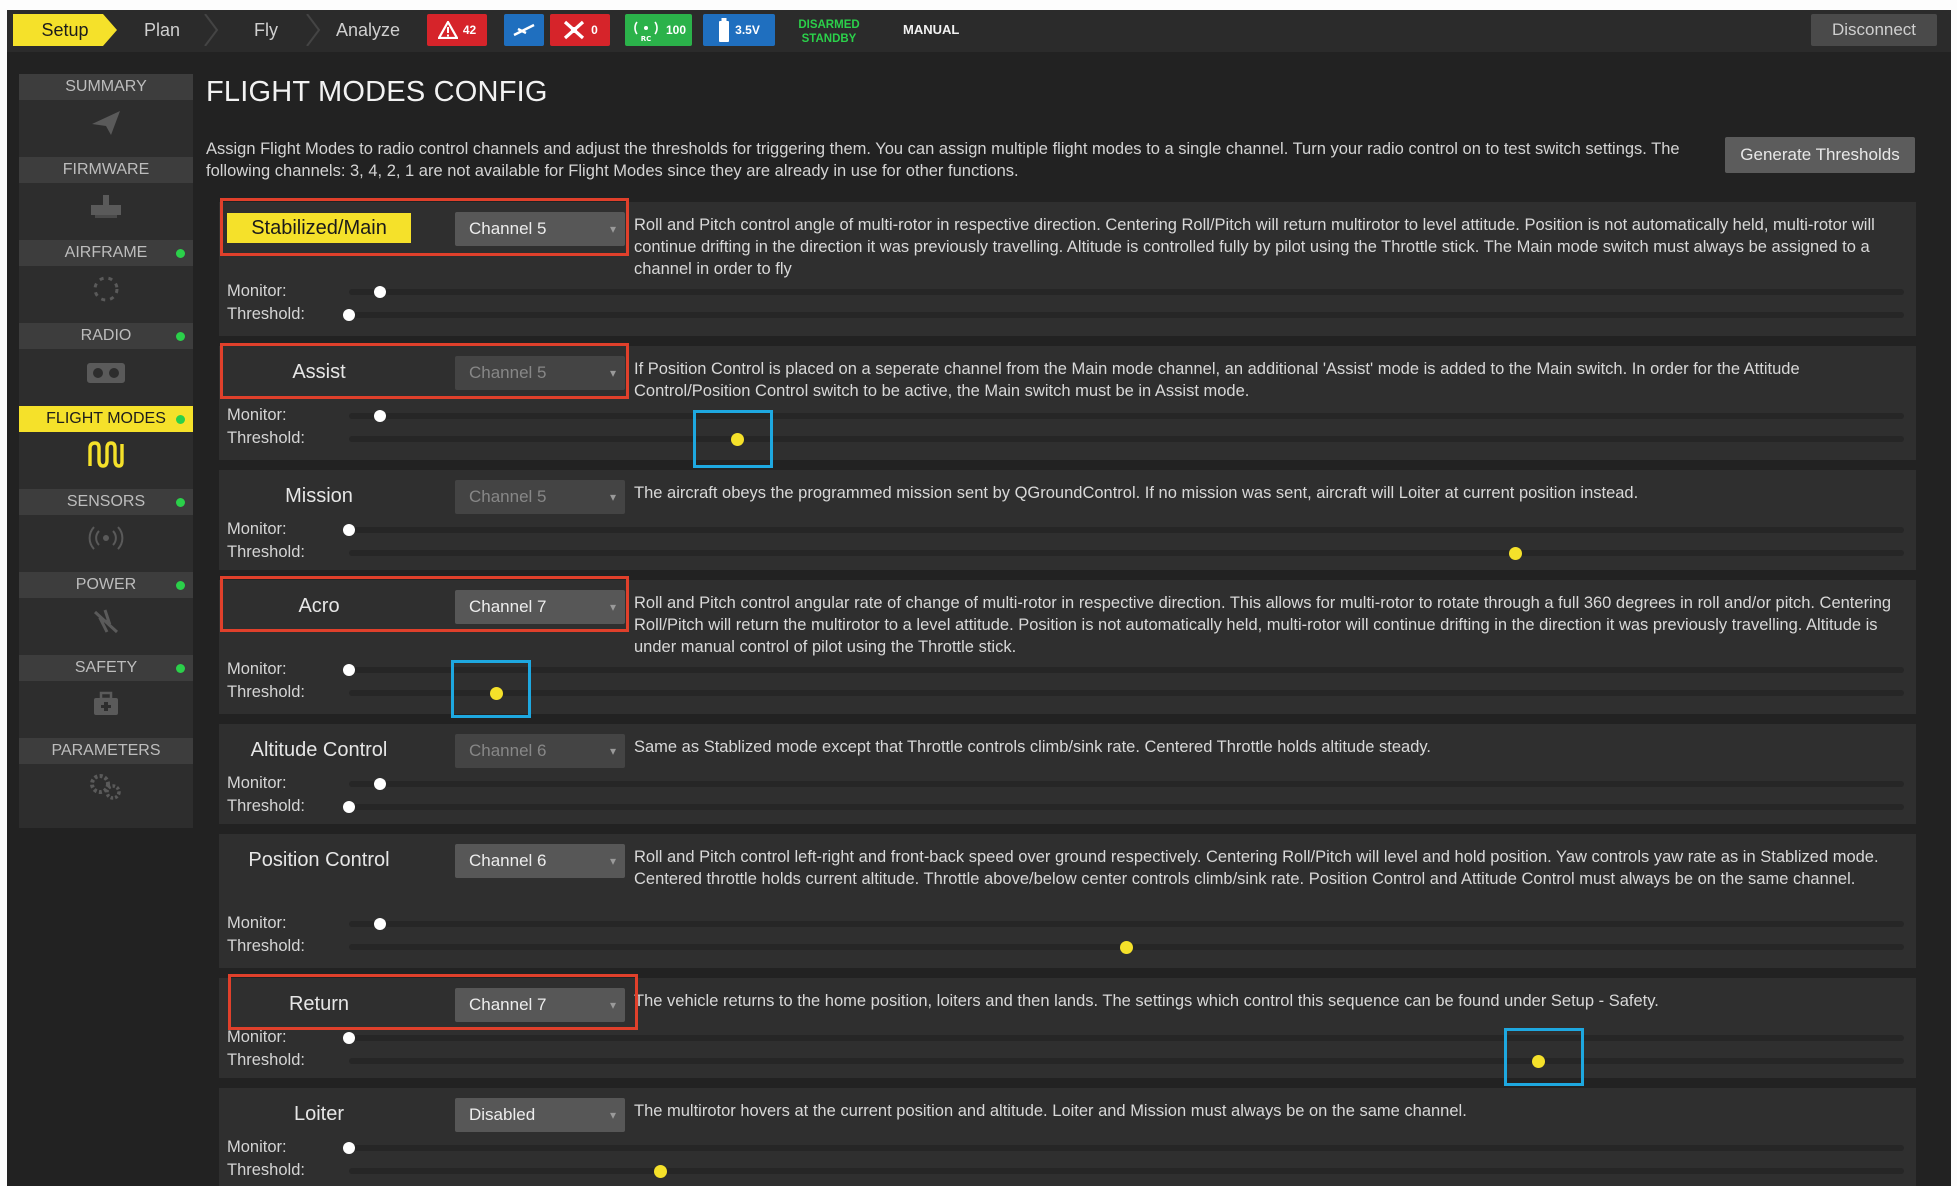 This screenshot has height=1186, width=1957. Describe the element at coordinates (739, 30) in the screenshot. I see `battery-indicator: 3.5V` at that location.